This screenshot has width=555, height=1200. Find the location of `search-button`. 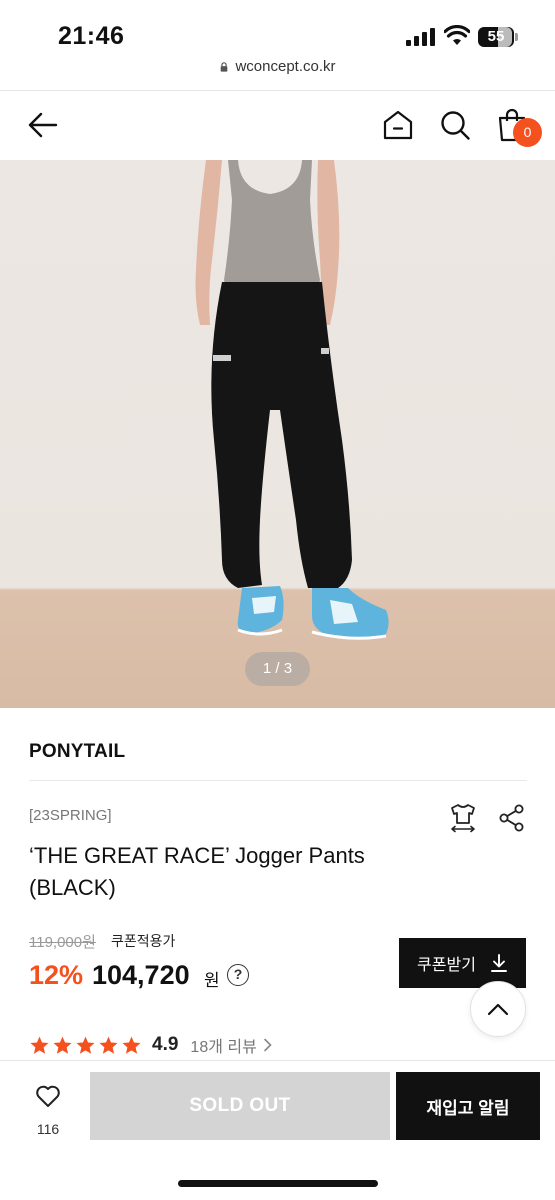

search-button is located at coordinates (455, 125).